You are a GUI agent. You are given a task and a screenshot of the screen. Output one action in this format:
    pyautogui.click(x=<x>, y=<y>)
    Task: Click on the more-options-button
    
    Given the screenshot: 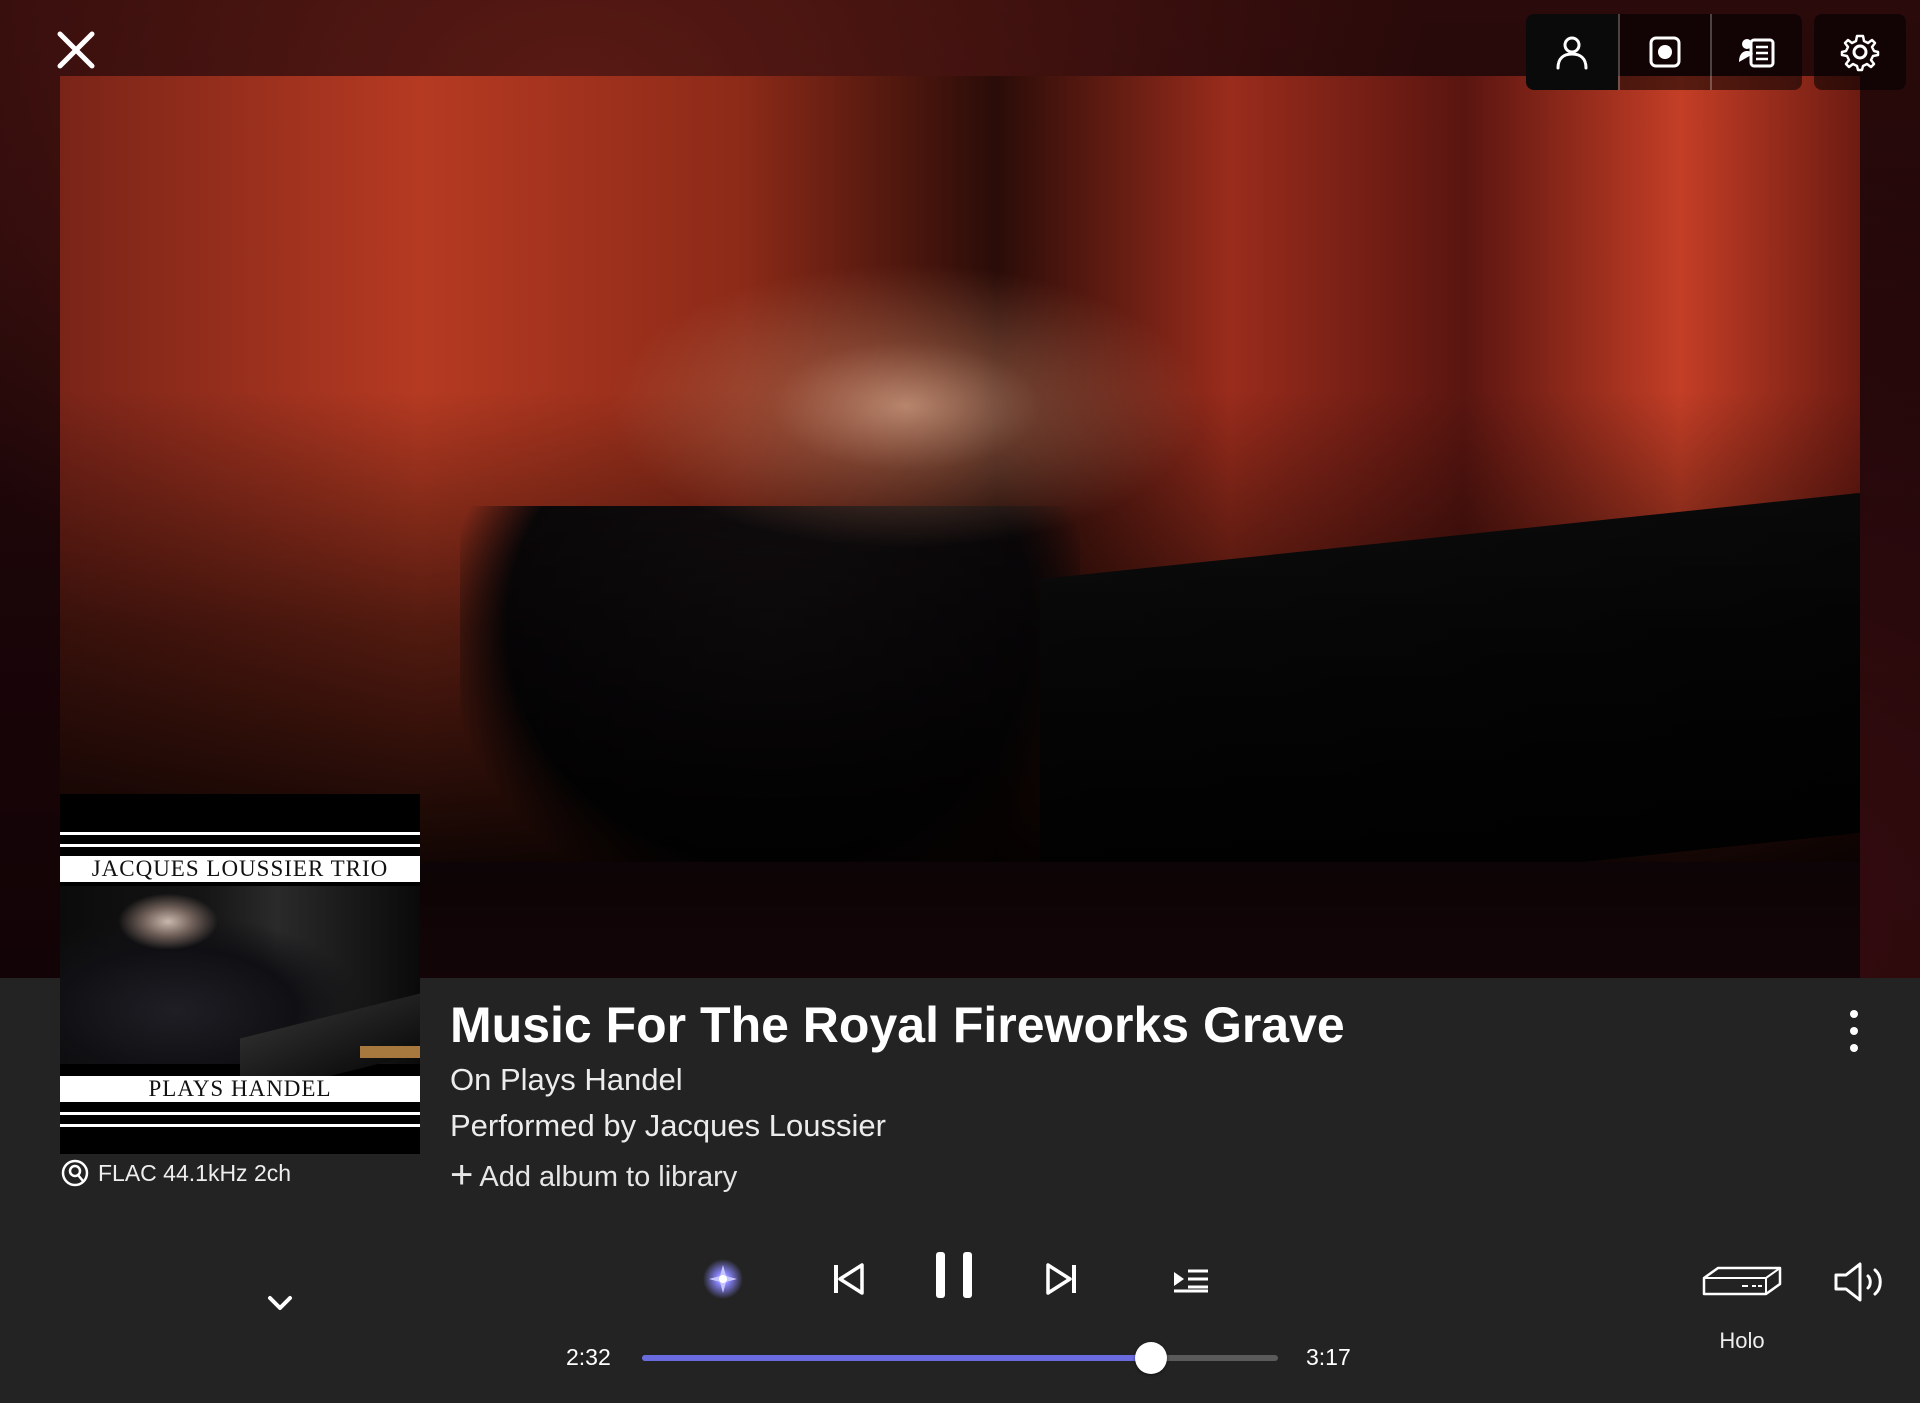 What is the action you would take?
    pyautogui.click(x=1854, y=1031)
    